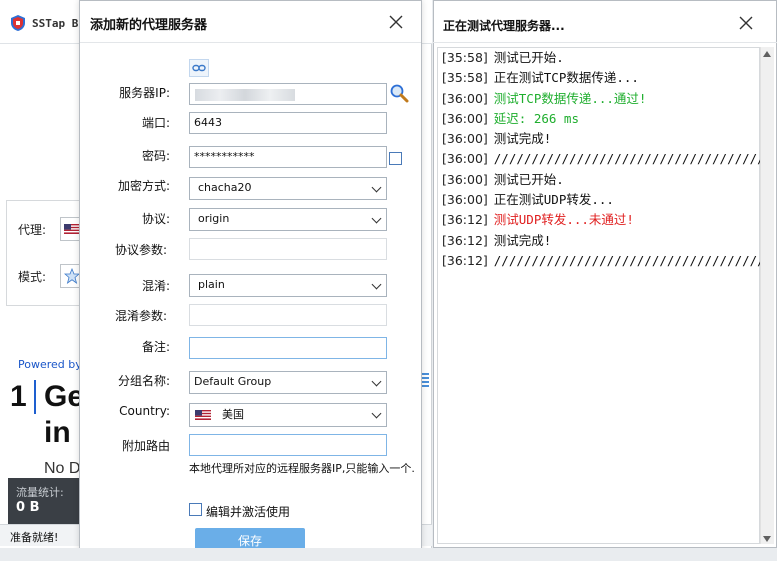 This screenshot has width=777, height=561. What do you see at coordinates (145, 446) in the screenshot?
I see `extra-route-label: 附加路由` at bounding box center [145, 446].